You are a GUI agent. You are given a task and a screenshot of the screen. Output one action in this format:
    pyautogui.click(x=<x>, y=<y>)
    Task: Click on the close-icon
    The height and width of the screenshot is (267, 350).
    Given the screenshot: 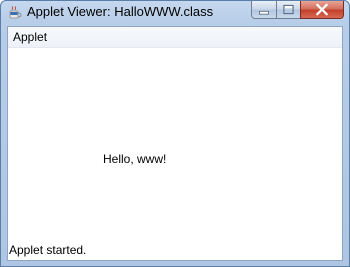 What is the action you would take?
    pyautogui.click(x=322, y=9)
    